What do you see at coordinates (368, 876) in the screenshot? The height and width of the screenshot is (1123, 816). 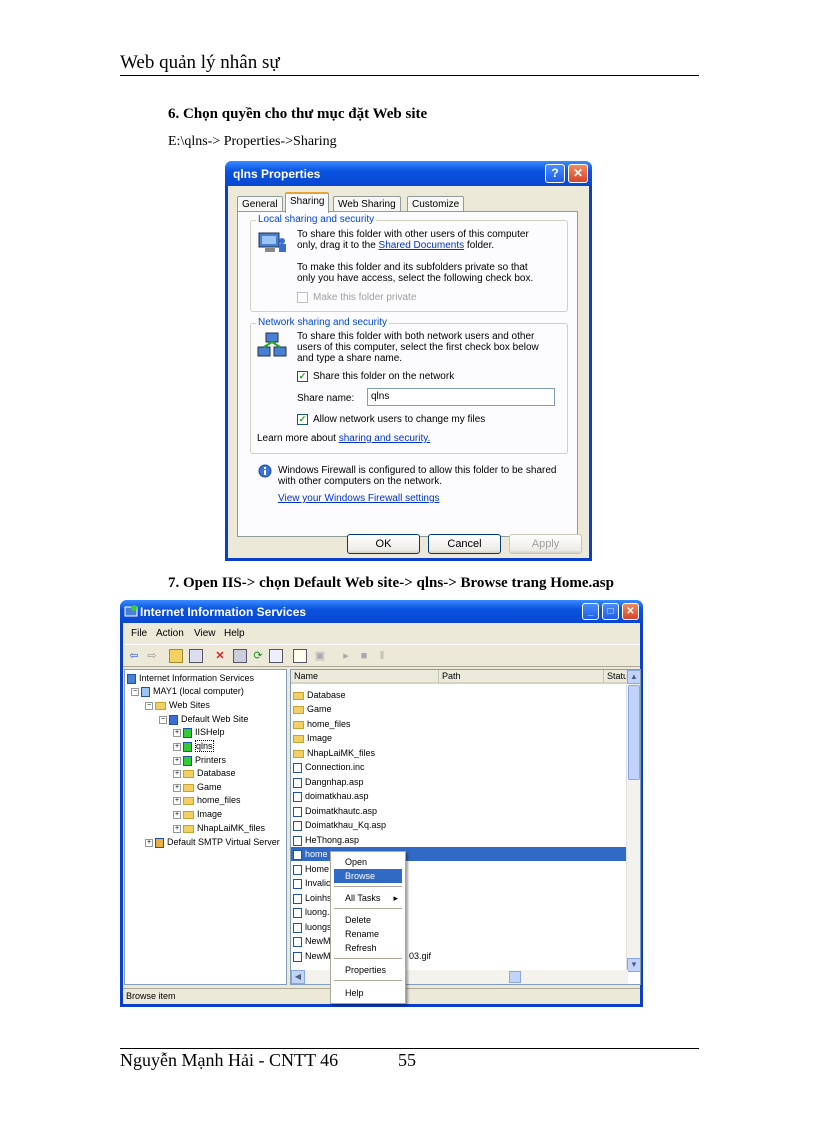 I see `menu-item-browse: Browse` at bounding box center [368, 876].